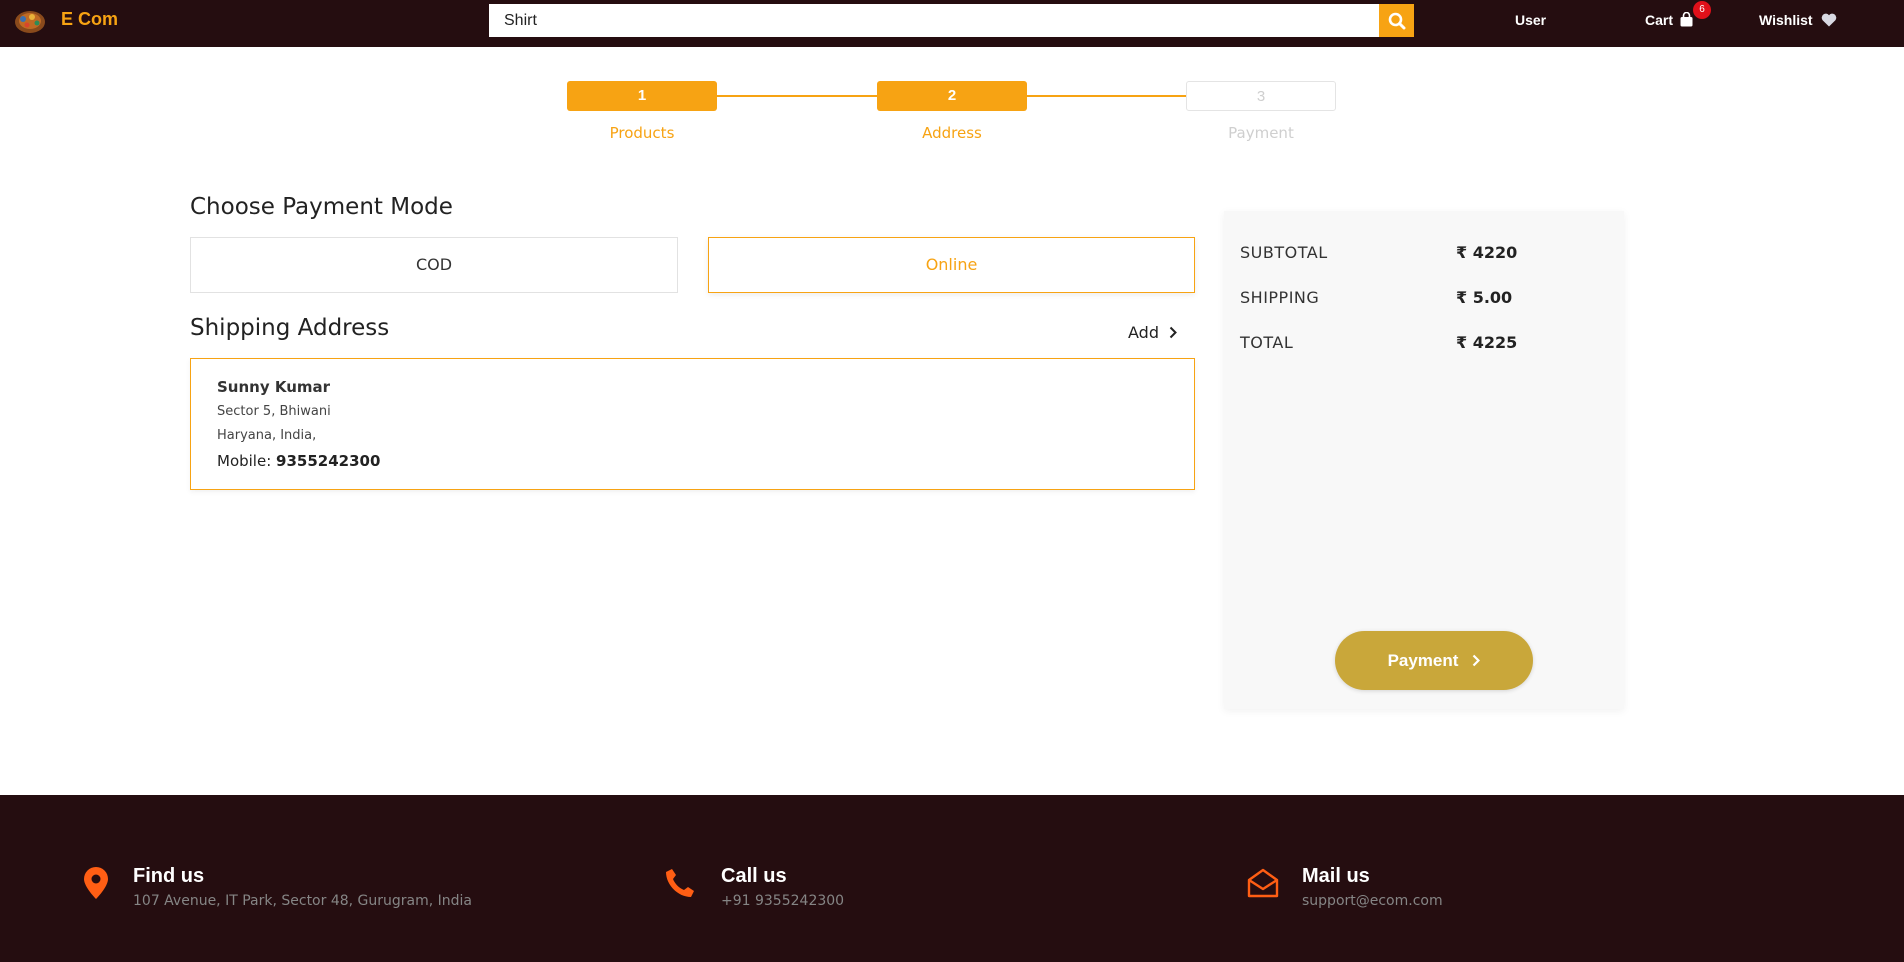 Image resolution: width=1904 pixels, height=962 pixels. What do you see at coordinates (89, 19) in the screenshot?
I see `brand-name: E Com` at bounding box center [89, 19].